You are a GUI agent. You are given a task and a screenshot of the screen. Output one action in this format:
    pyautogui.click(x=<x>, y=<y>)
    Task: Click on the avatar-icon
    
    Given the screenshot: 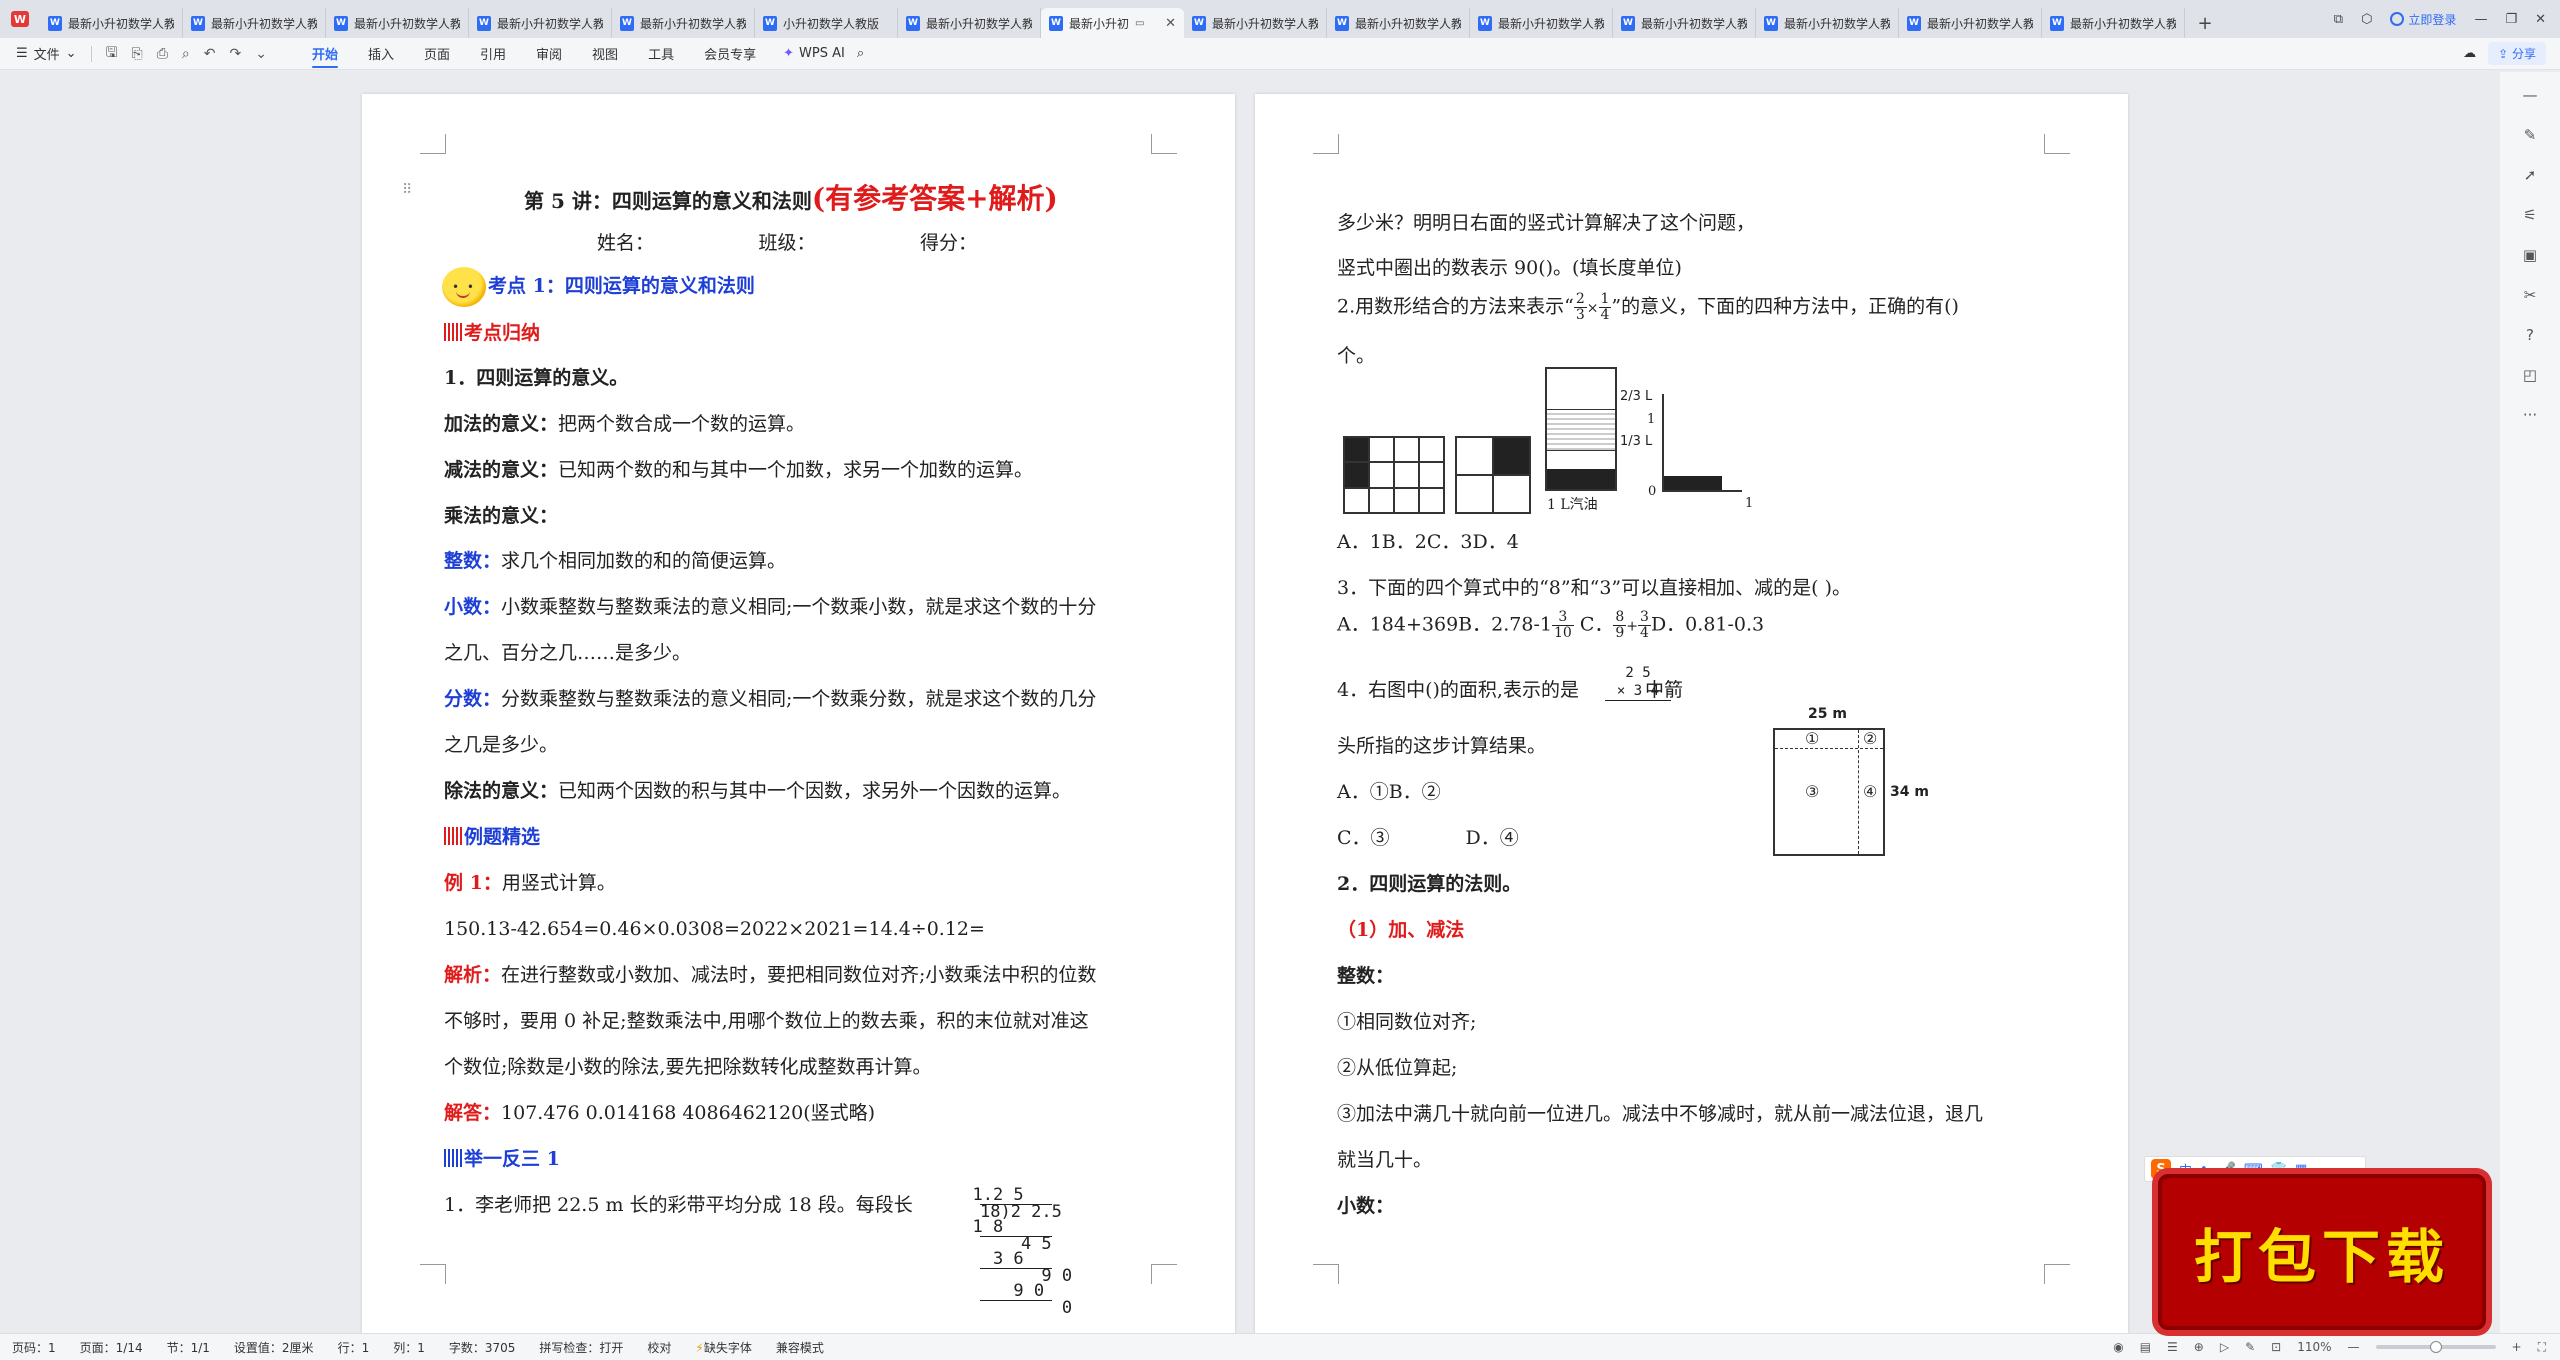 What is the action you would take?
    pyautogui.click(x=2397, y=19)
    